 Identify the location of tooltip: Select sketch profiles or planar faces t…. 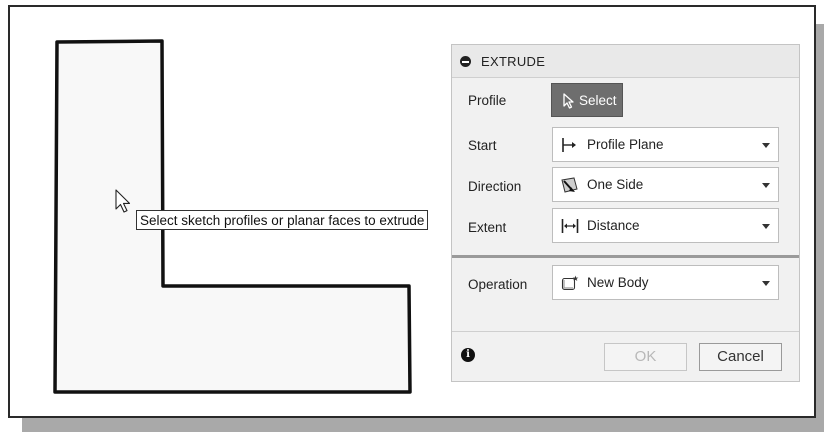
(282, 220).